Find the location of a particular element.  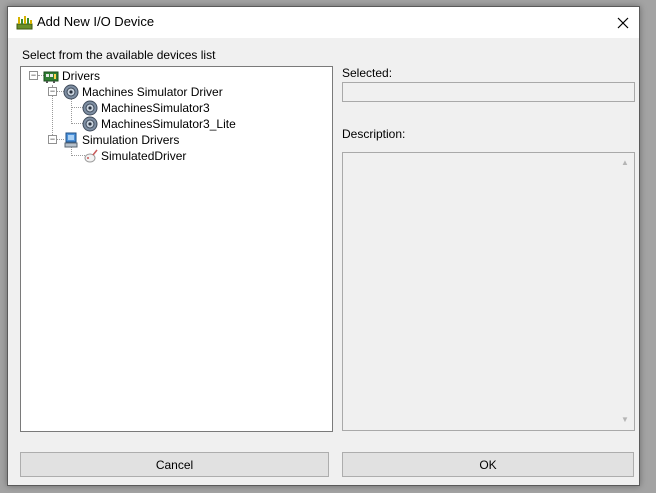

ok-button: OK is located at coordinates (488, 464).